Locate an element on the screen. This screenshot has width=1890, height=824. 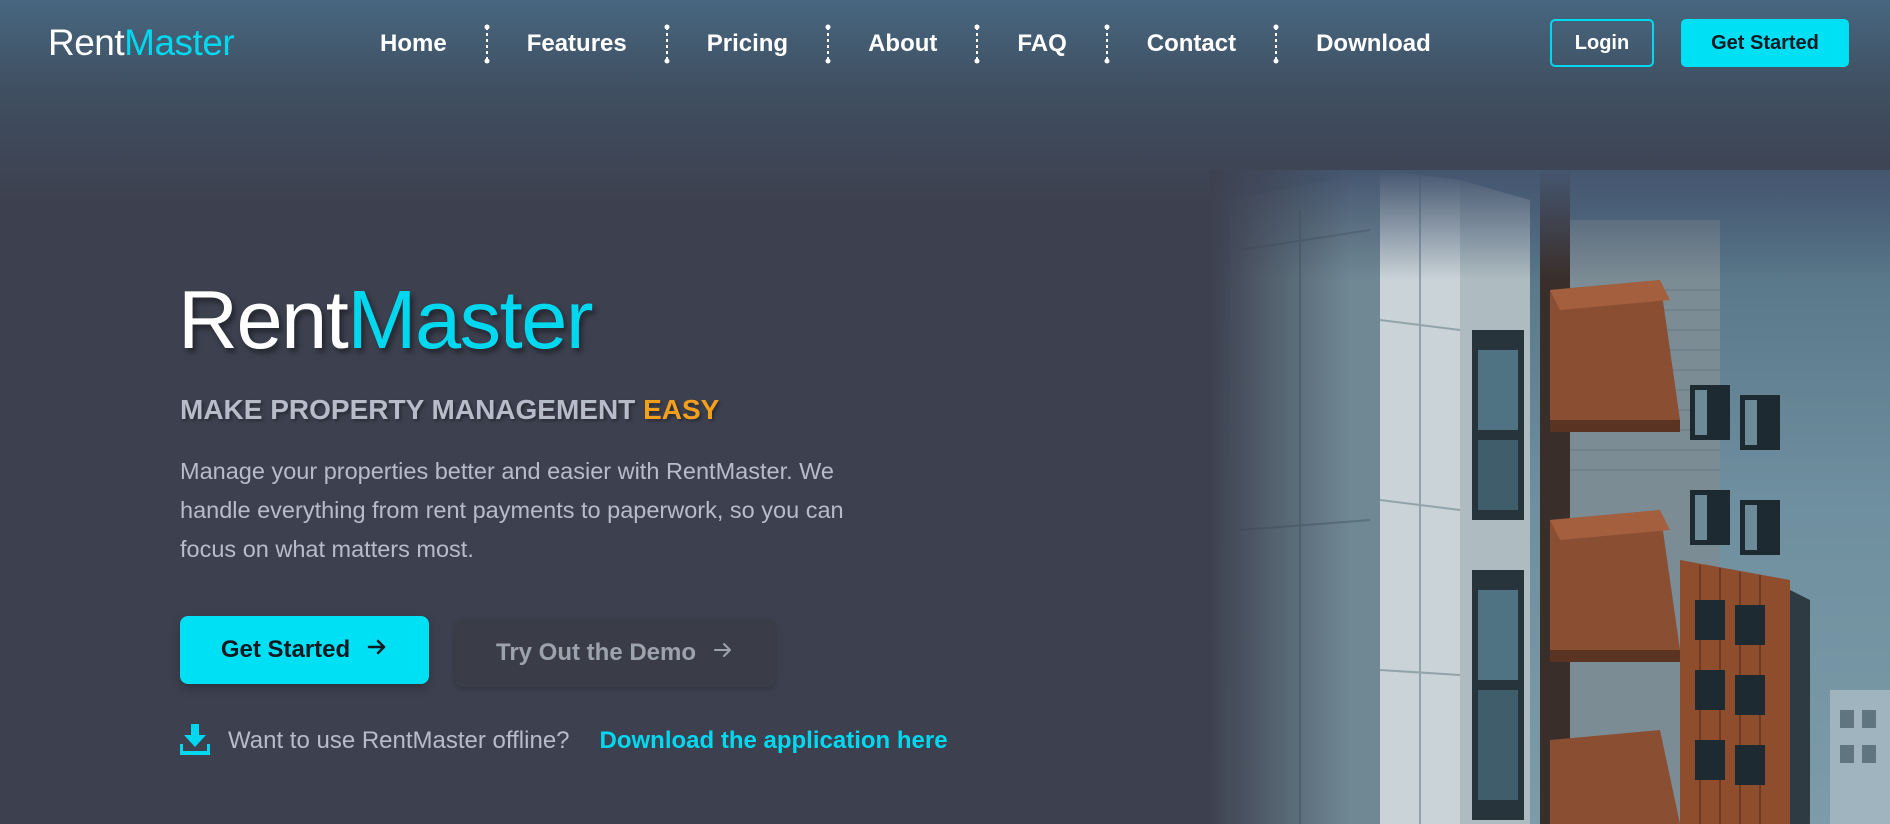
nav-link-about: About is located at coordinates (902, 44).